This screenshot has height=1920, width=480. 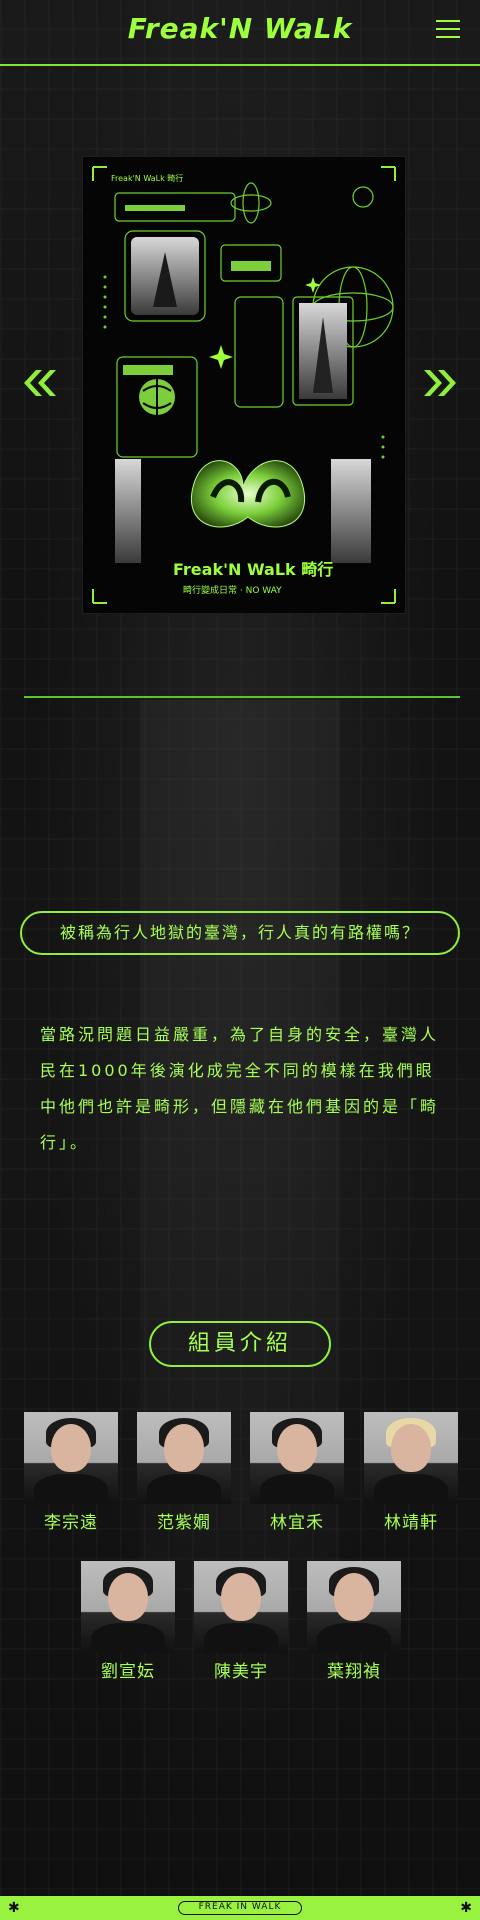 I want to click on section-divider, so click(x=242, y=697).